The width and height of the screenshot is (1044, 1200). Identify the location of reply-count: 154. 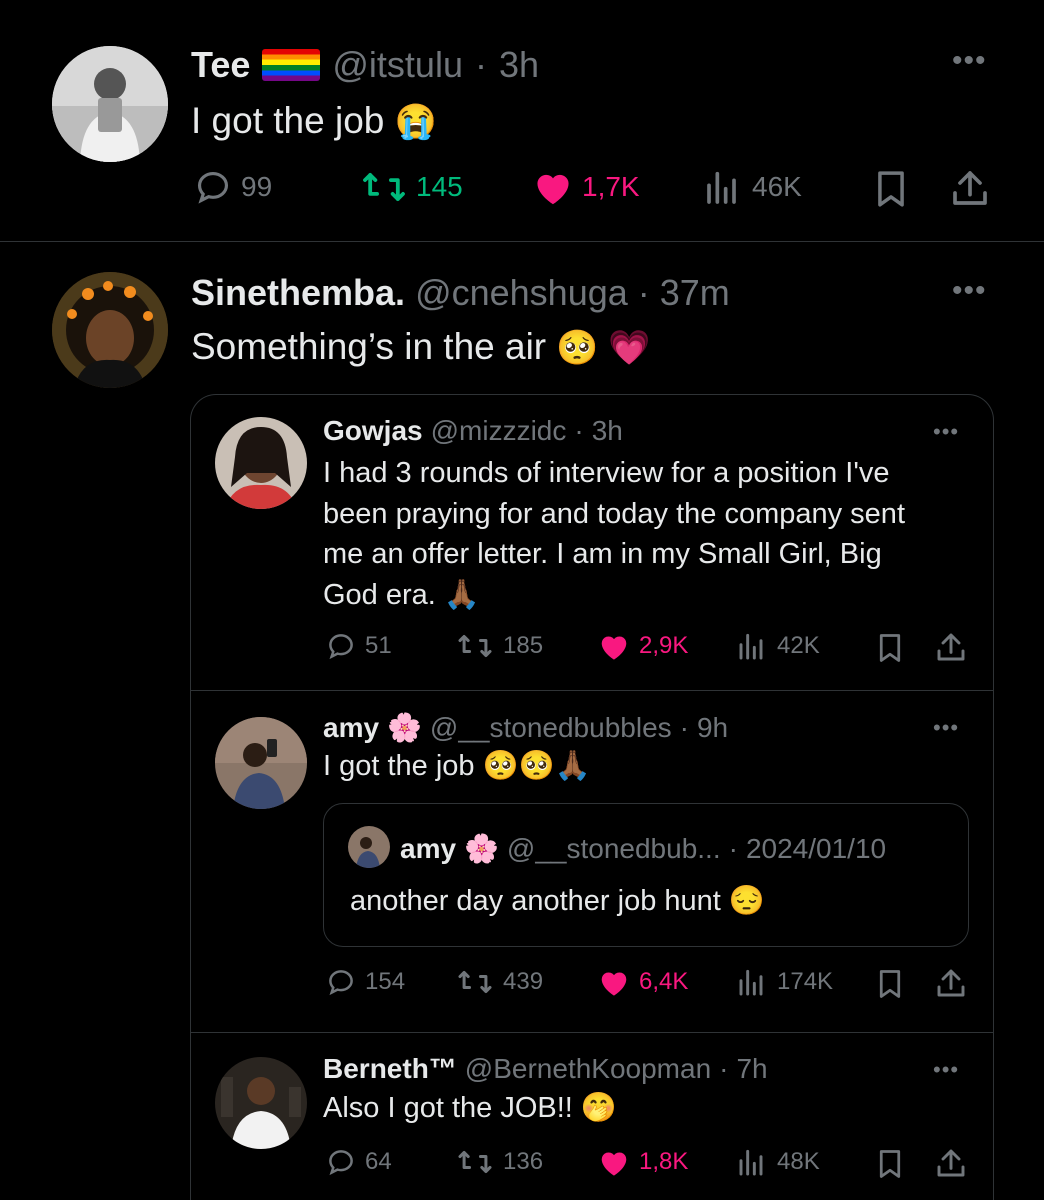
(385, 981).